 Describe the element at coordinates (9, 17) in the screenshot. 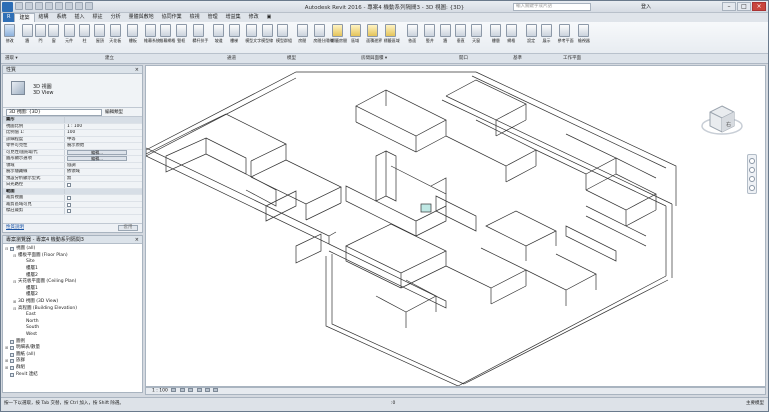

I see `tab-0: R` at that location.